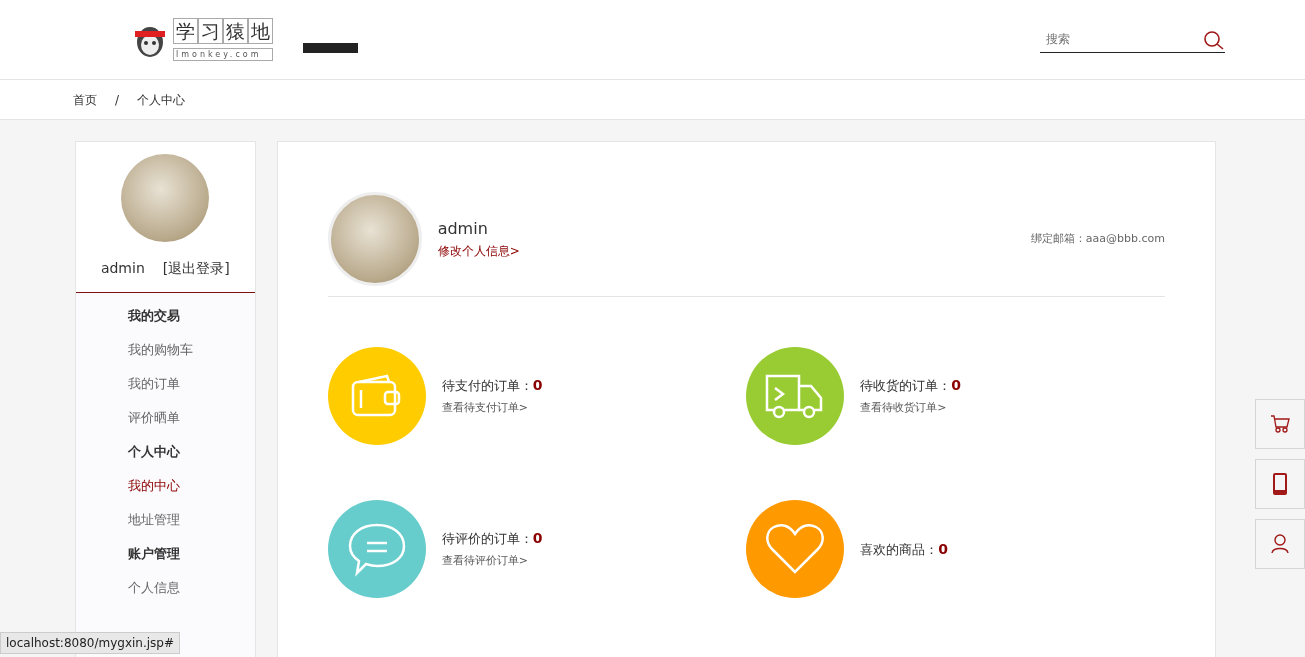 This screenshot has height=657, width=1305. I want to click on profile-username: admin, so click(463, 229).